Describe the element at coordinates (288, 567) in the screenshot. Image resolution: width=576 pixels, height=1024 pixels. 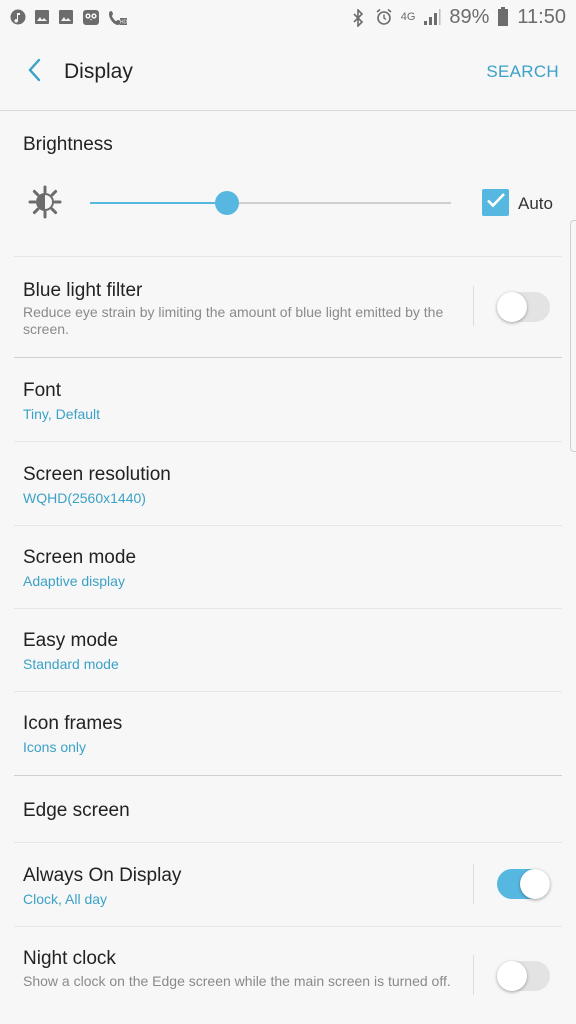
I see `screen-mode-item: Screen mode Adaptive display` at that location.